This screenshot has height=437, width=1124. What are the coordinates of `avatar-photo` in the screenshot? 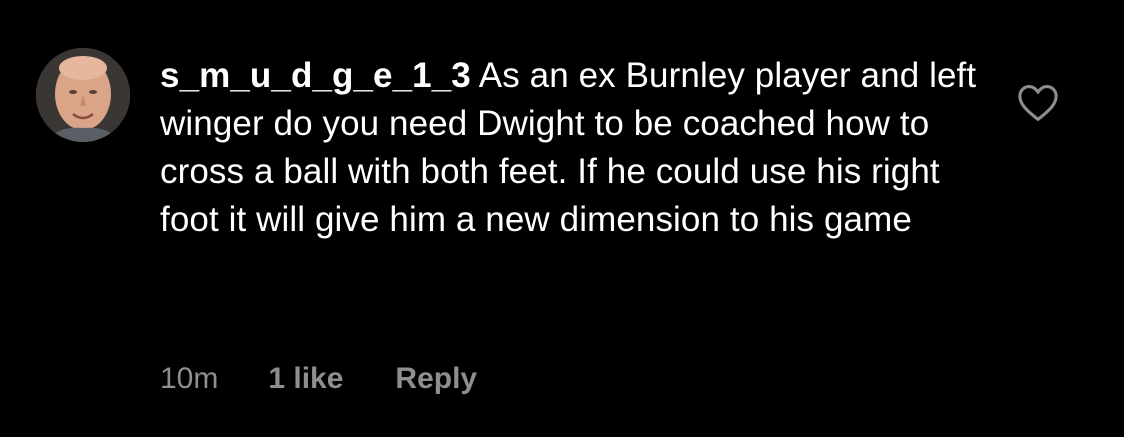 It's located at (83, 95).